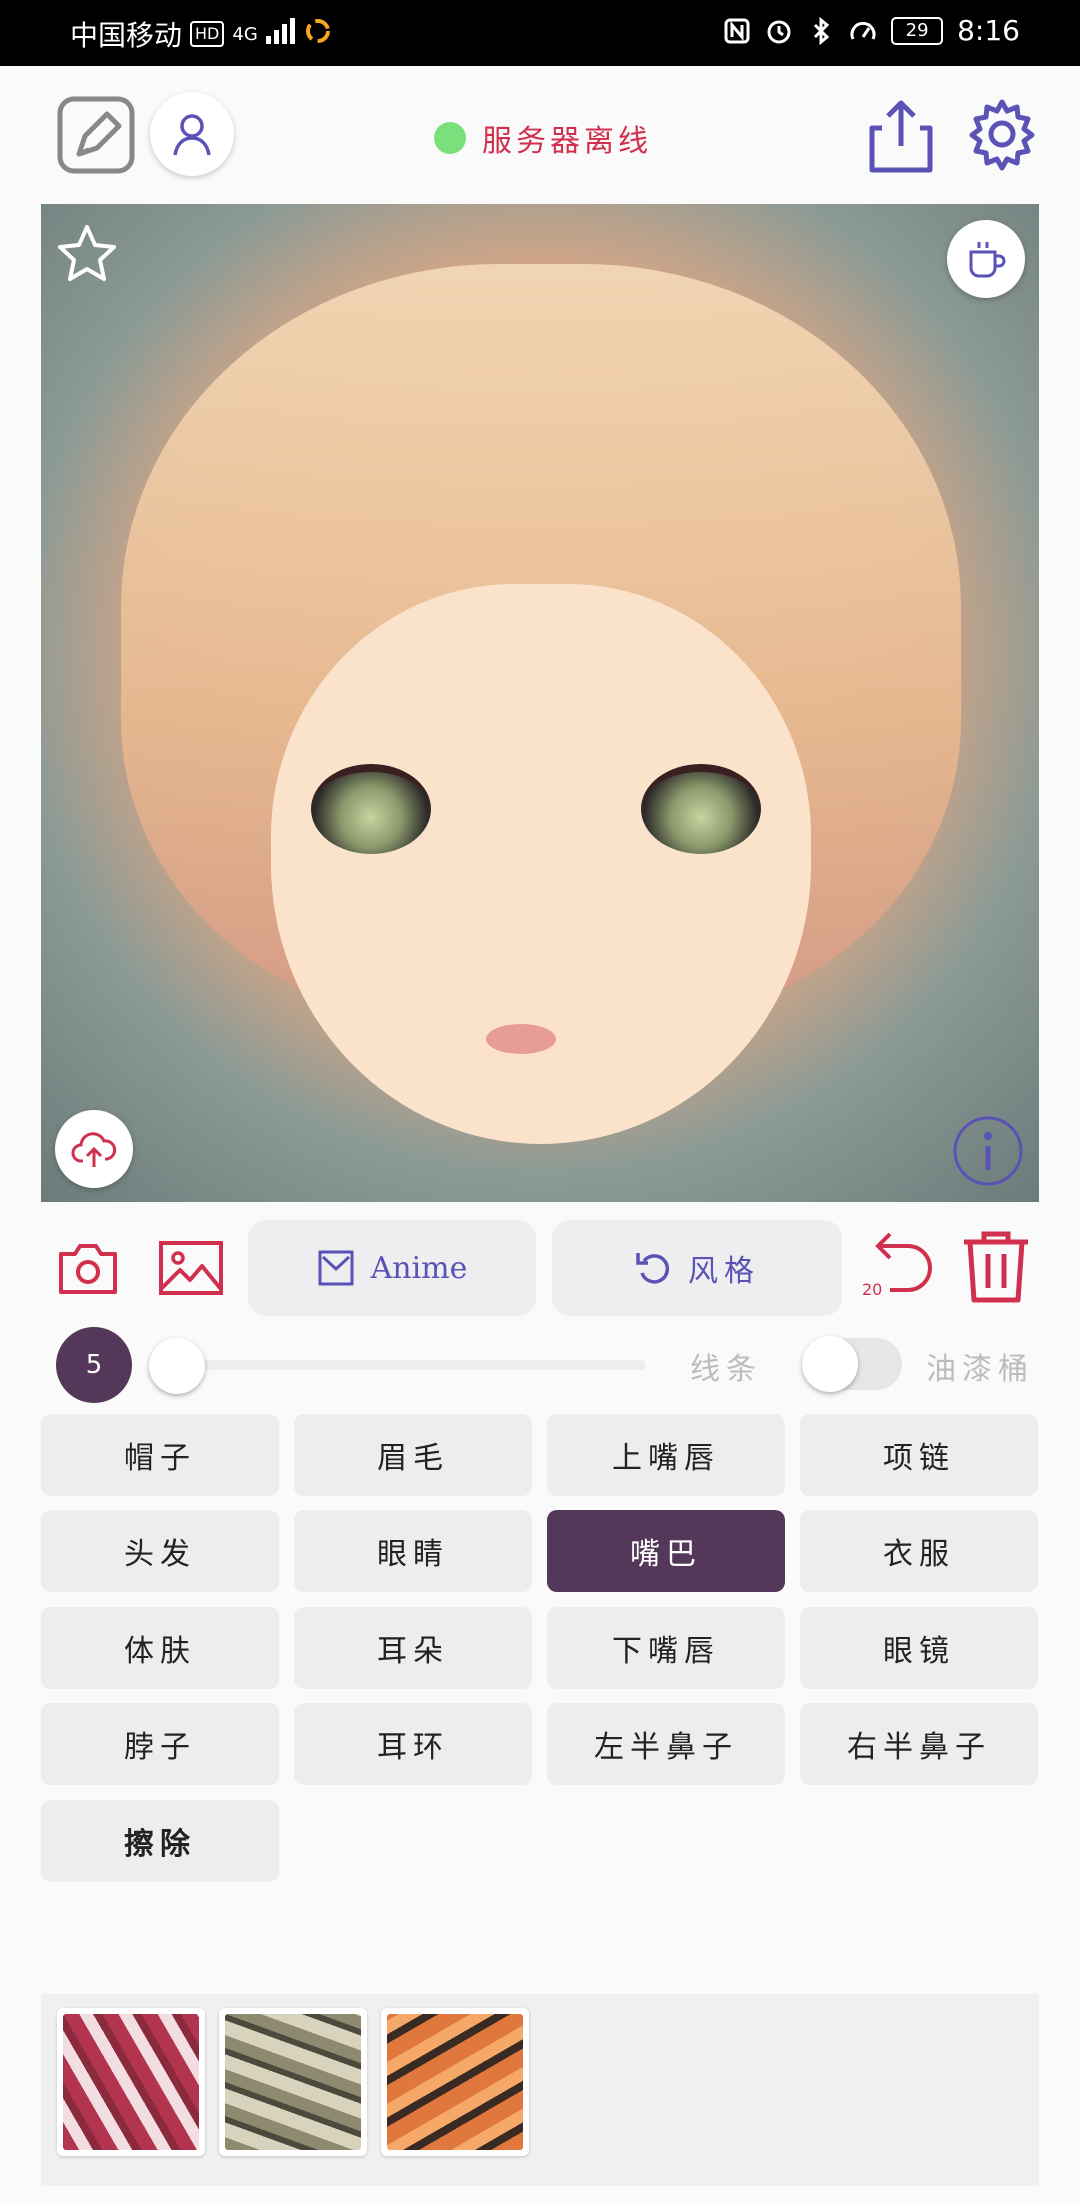 Image resolution: width=1080 pixels, height=2204 pixels. What do you see at coordinates (779, 31) in the screenshot?
I see `alarm-icon` at bounding box center [779, 31].